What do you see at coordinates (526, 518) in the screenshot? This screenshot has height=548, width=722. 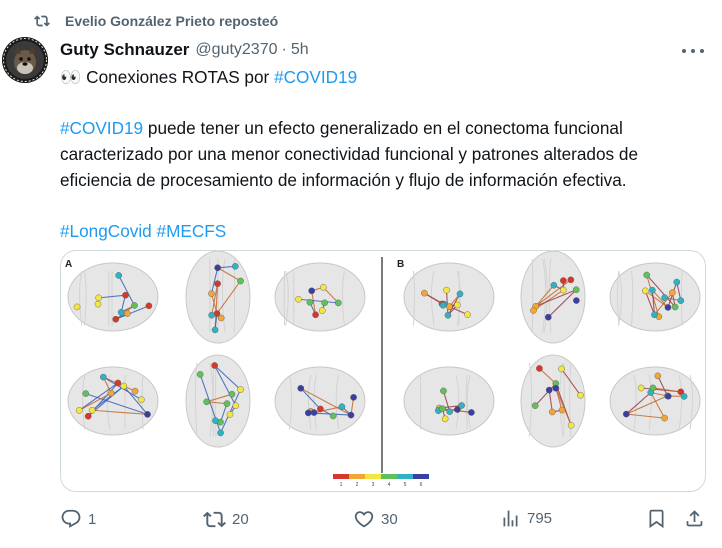 I see `views-button: 795` at bounding box center [526, 518].